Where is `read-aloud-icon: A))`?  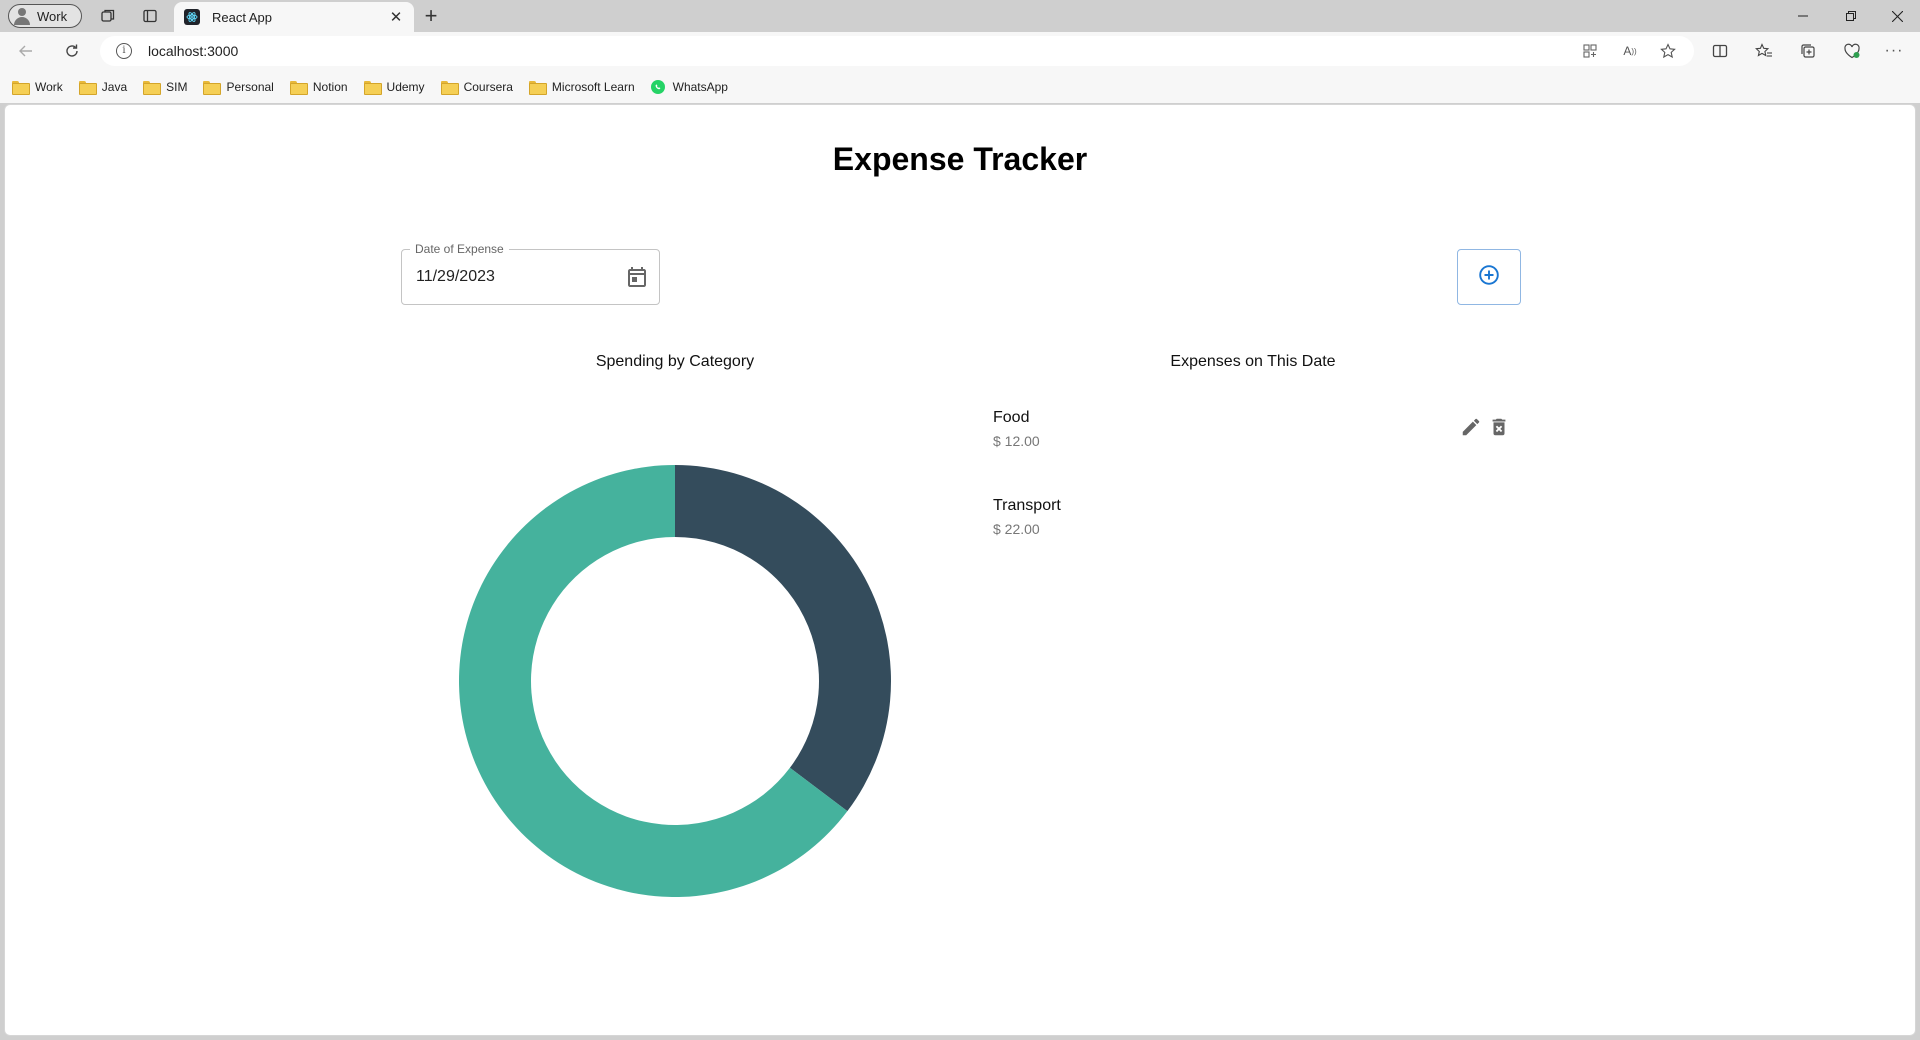 read-aloud-icon: A)) is located at coordinates (1630, 51).